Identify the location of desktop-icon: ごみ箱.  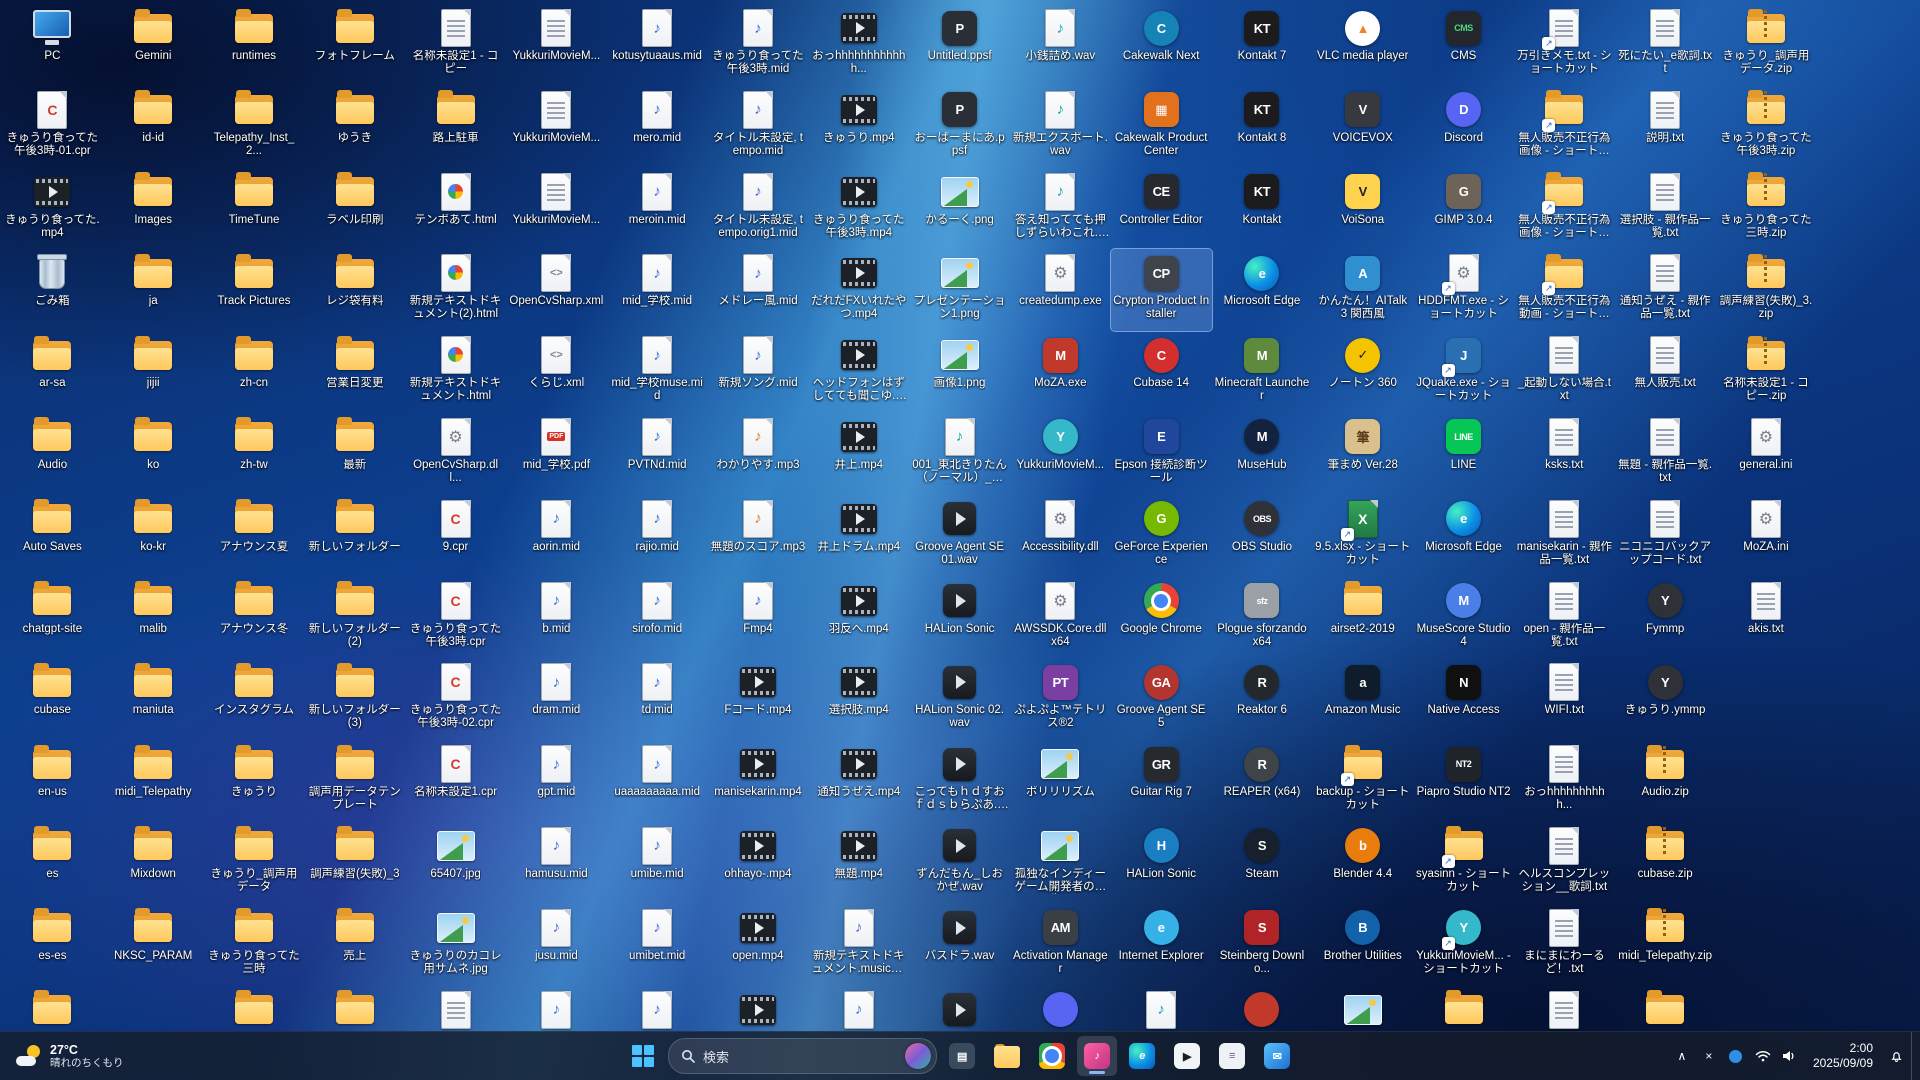
(52, 290).